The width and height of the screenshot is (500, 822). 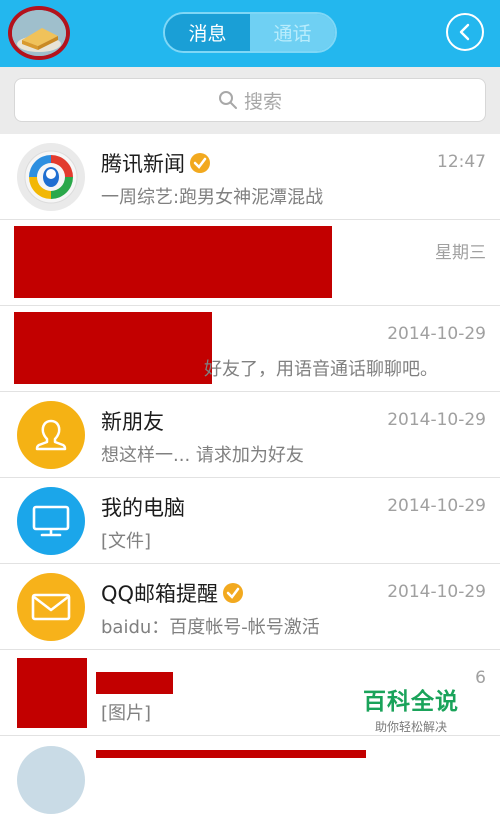 What do you see at coordinates (51, 780) in the screenshot?
I see `partial-avatar` at bounding box center [51, 780].